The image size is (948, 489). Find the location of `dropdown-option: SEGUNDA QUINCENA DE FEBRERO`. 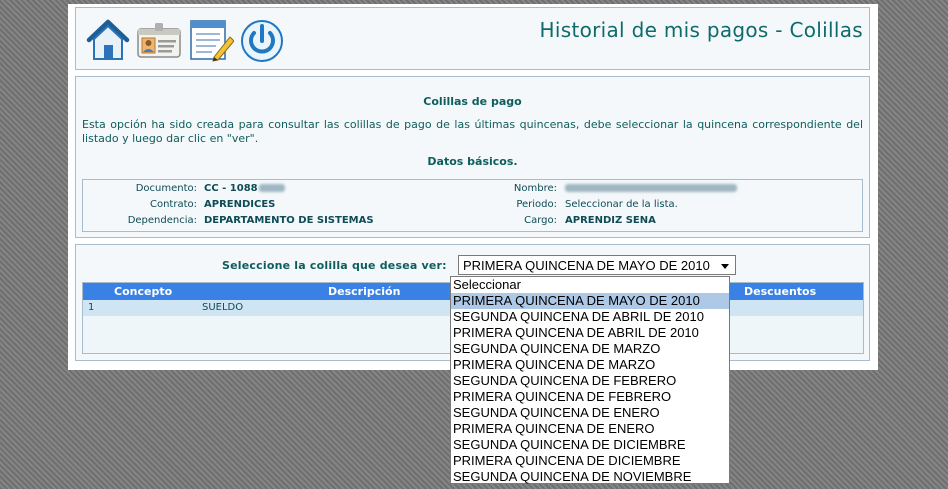

dropdown-option: SEGUNDA QUINCENA DE FEBRERO is located at coordinates (590, 381).